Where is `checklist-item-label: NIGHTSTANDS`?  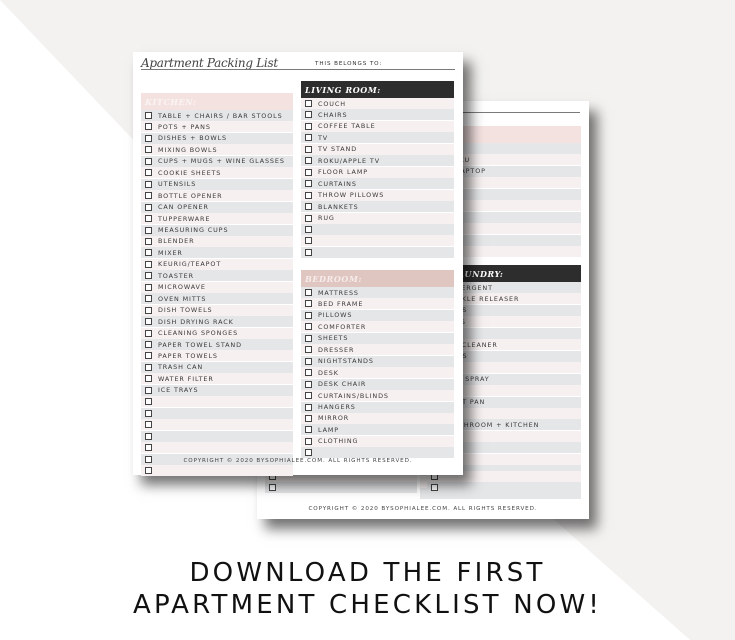 checklist-item-label: NIGHTSTANDS is located at coordinates (346, 361).